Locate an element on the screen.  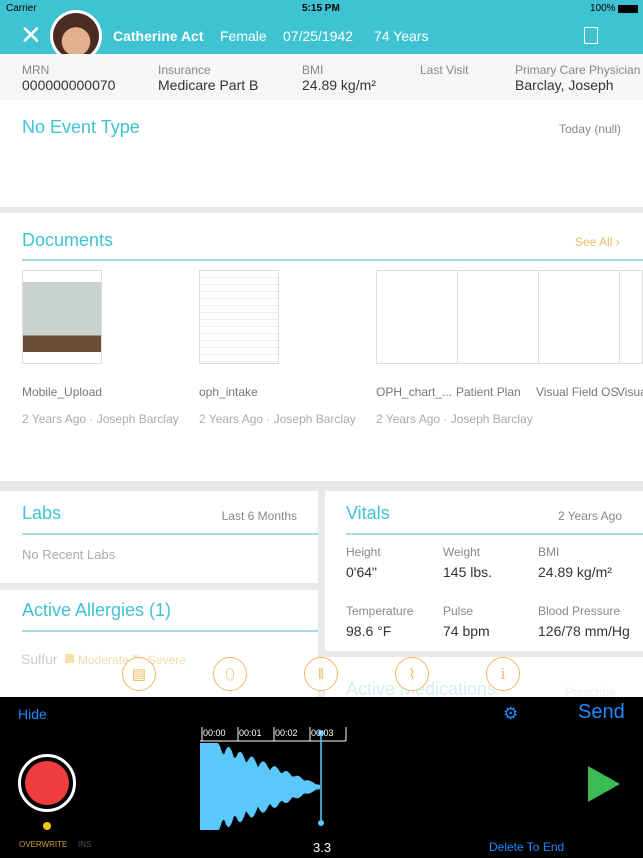
vitals-date: 2 Years Ago is located at coordinates (589, 516).